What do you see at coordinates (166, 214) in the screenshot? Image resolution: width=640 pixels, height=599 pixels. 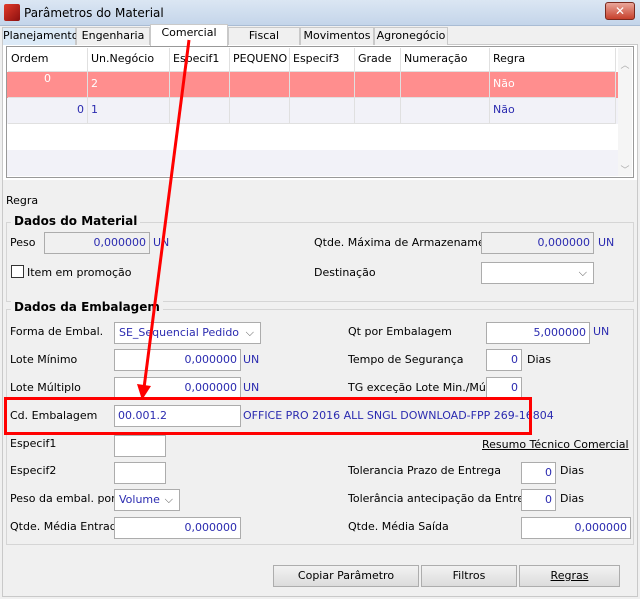 I see `arrow-line` at bounding box center [166, 214].